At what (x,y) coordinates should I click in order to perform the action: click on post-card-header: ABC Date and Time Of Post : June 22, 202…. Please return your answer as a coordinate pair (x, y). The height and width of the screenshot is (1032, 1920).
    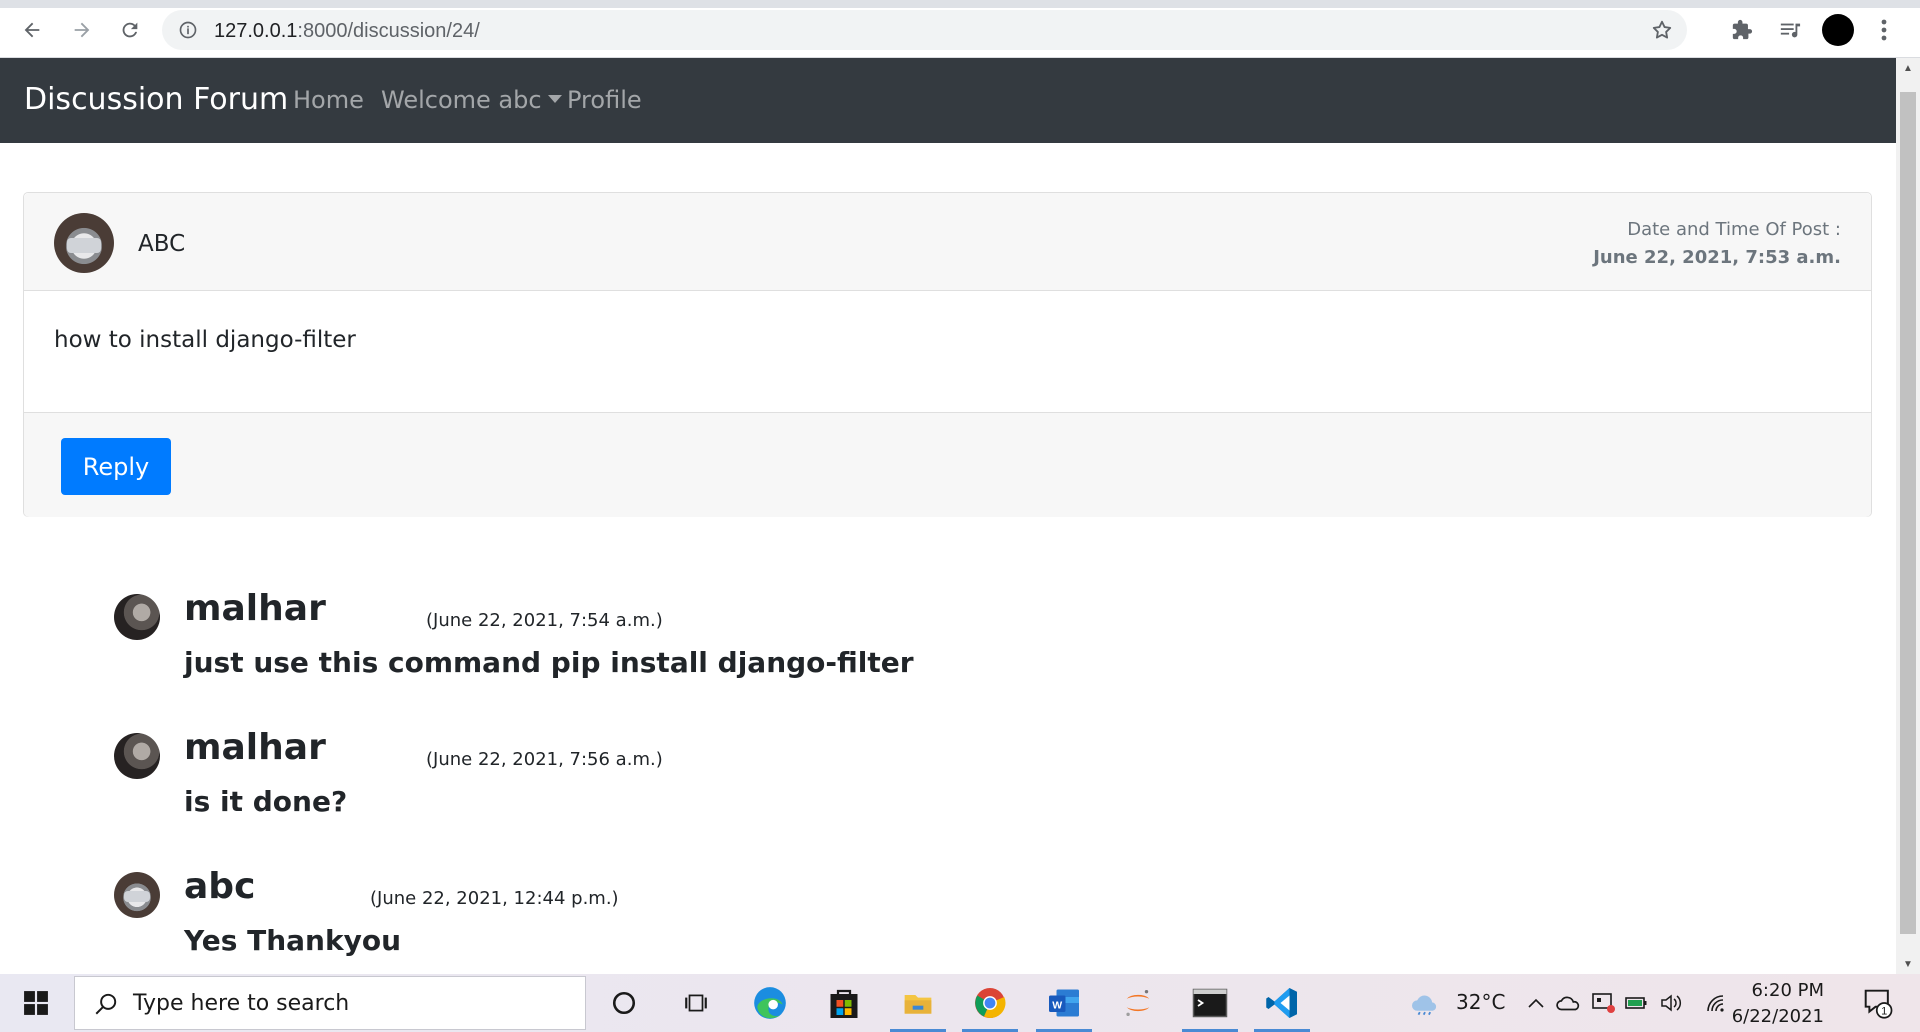
    Looking at the image, I should click on (947, 242).